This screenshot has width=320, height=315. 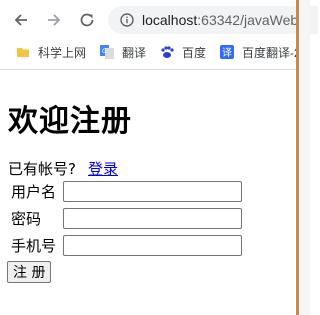 I want to click on info-icon, so click(x=127, y=20).